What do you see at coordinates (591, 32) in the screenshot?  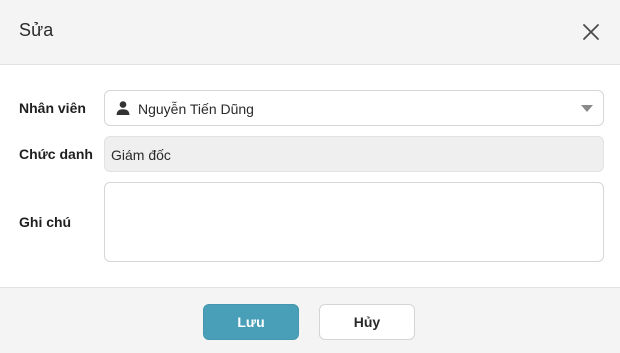 I see `close-icon` at bounding box center [591, 32].